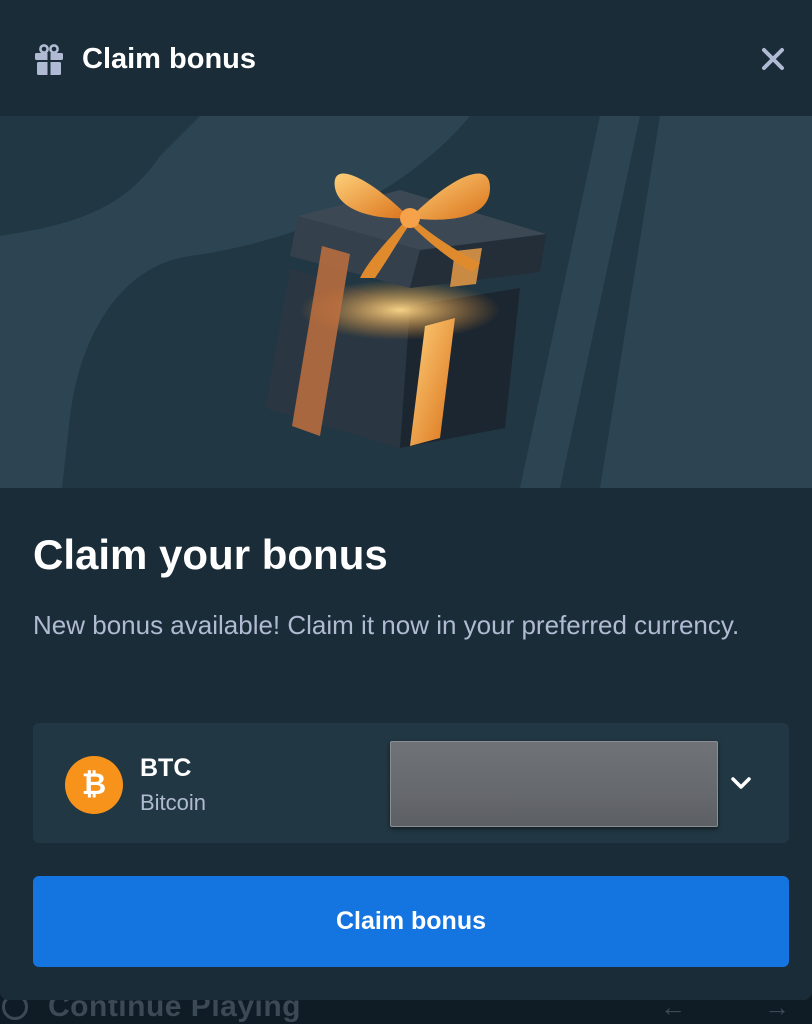 The width and height of the screenshot is (812, 1024). I want to click on claim-bonus-button: Claim bonus, so click(411, 921).